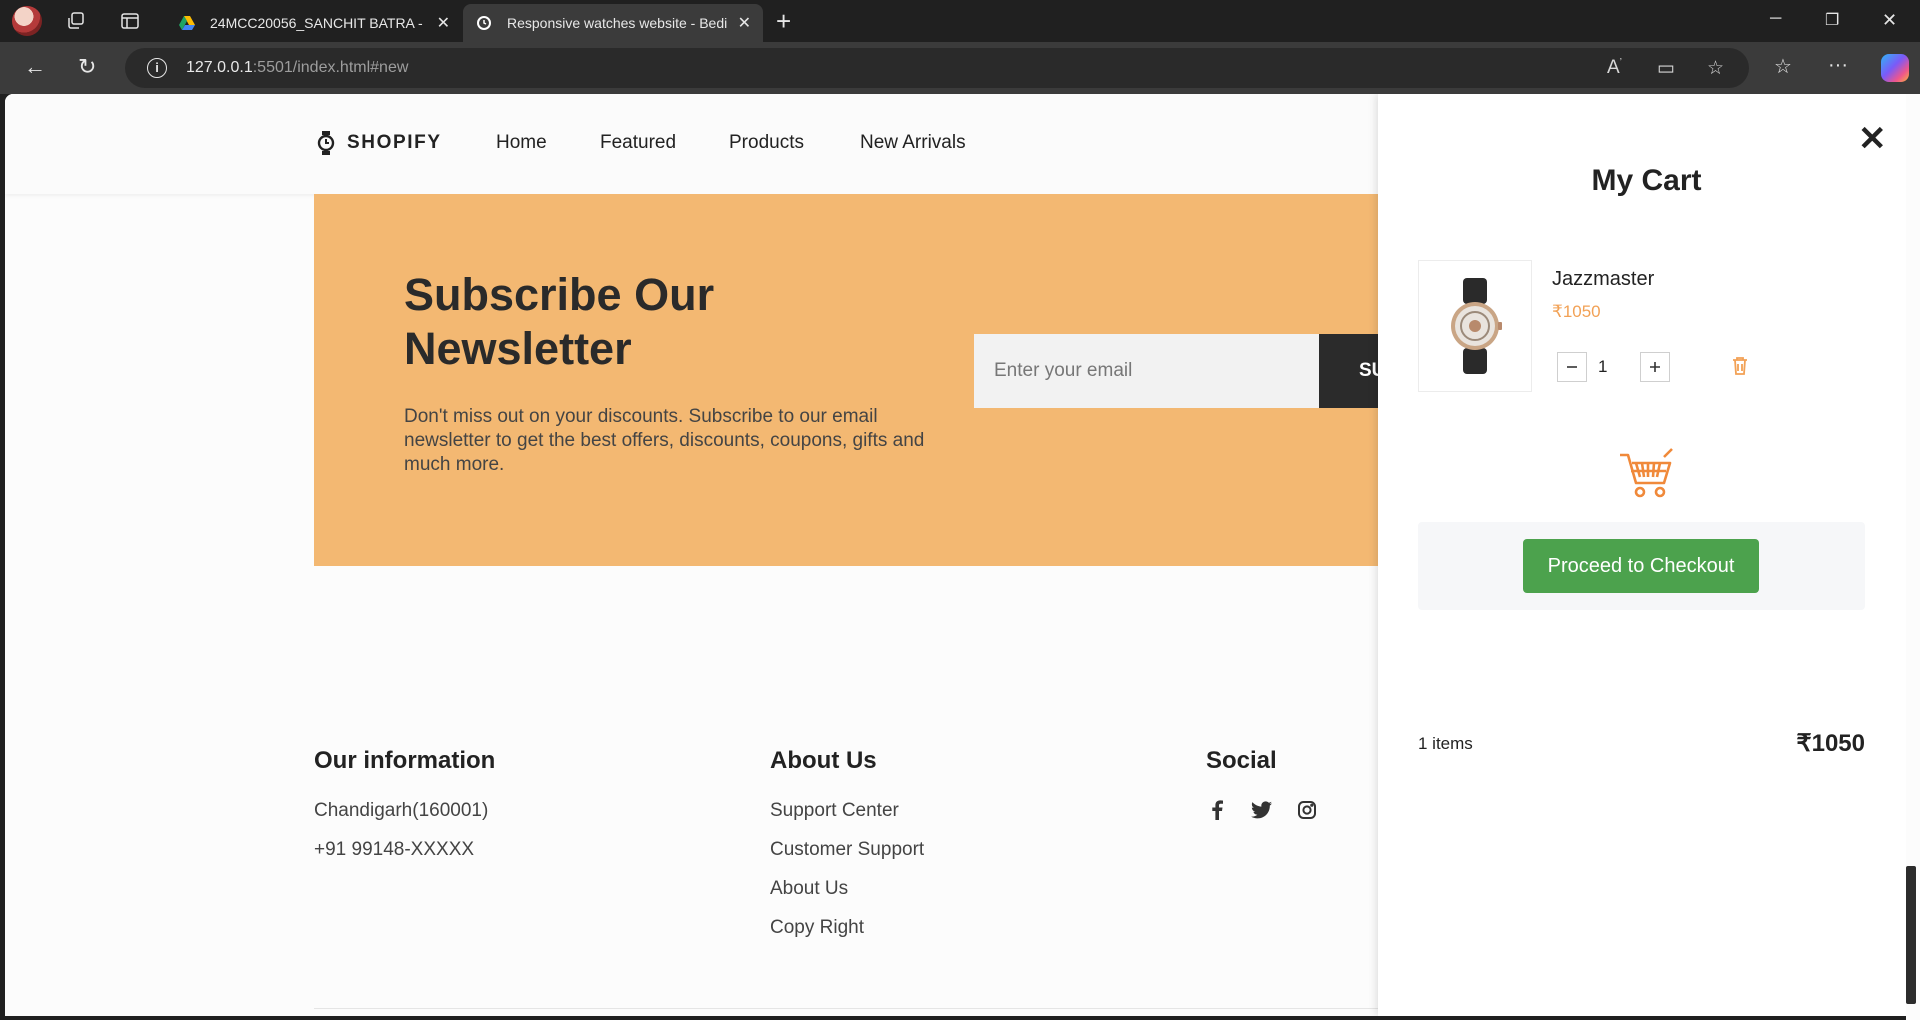 Image resolution: width=1920 pixels, height=1020 pixels. What do you see at coordinates (187, 23) in the screenshot?
I see `google-drive-icon` at bounding box center [187, 23].